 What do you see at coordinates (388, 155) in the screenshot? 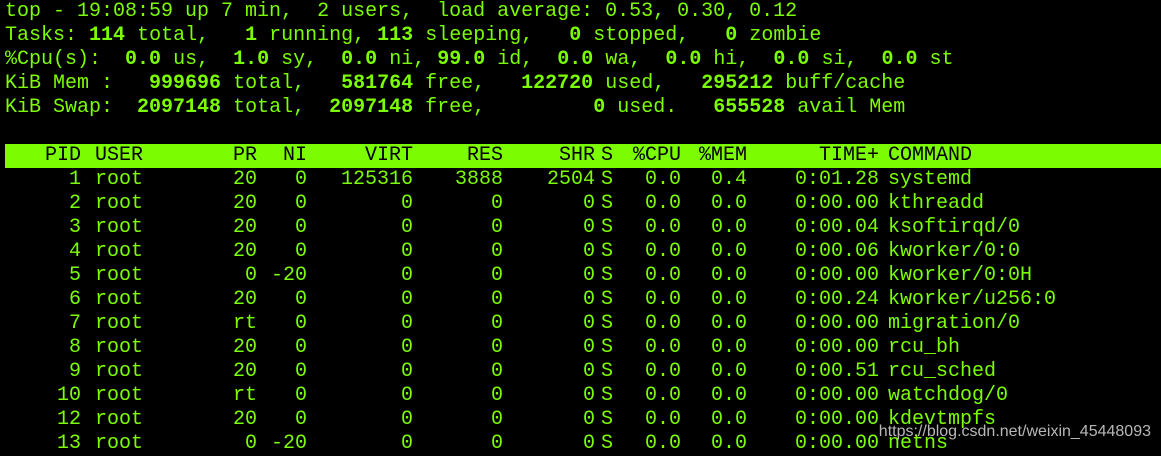
I see `header-virt: VIRT` at bounding box center [388, 155].